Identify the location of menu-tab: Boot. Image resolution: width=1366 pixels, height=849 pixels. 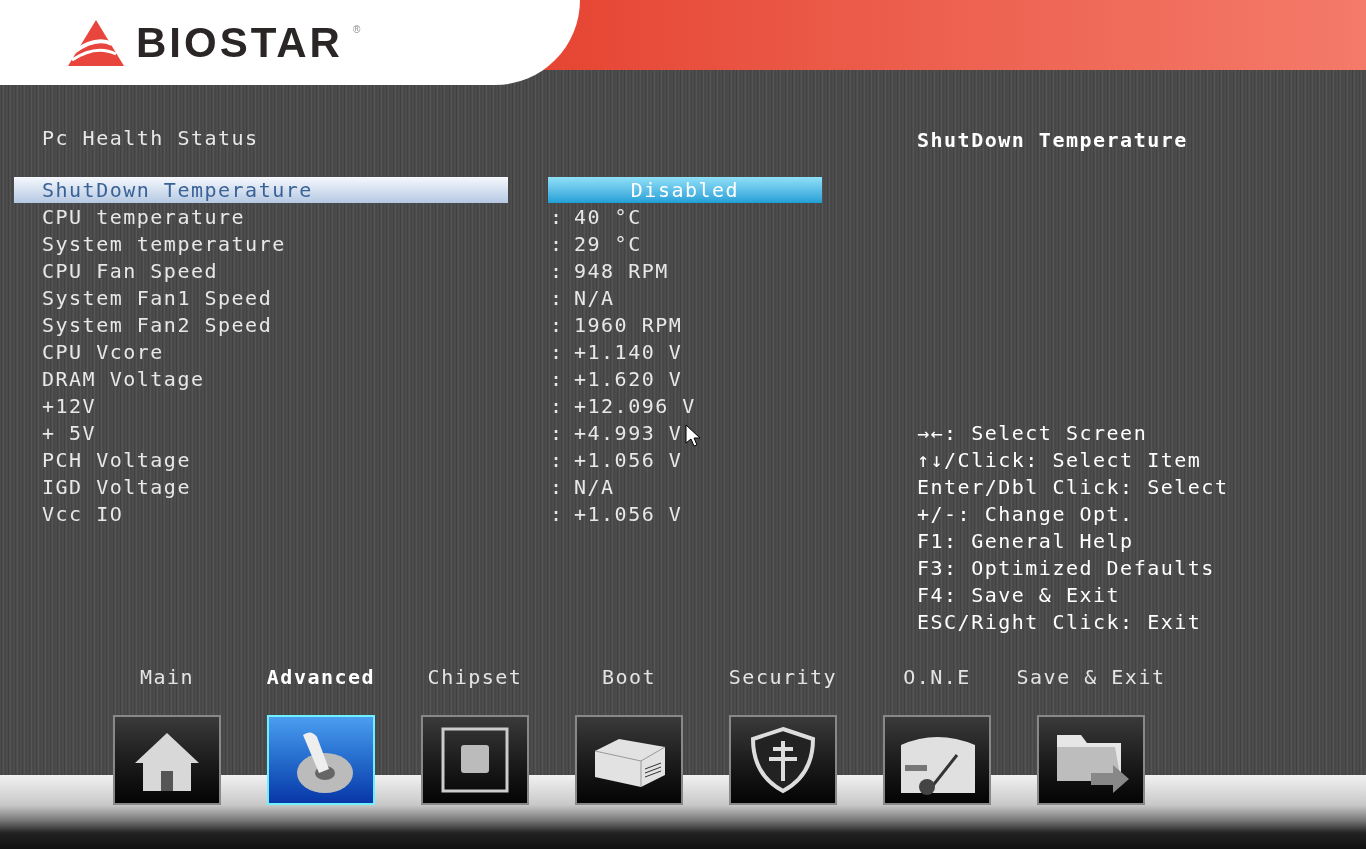
(629, 737).